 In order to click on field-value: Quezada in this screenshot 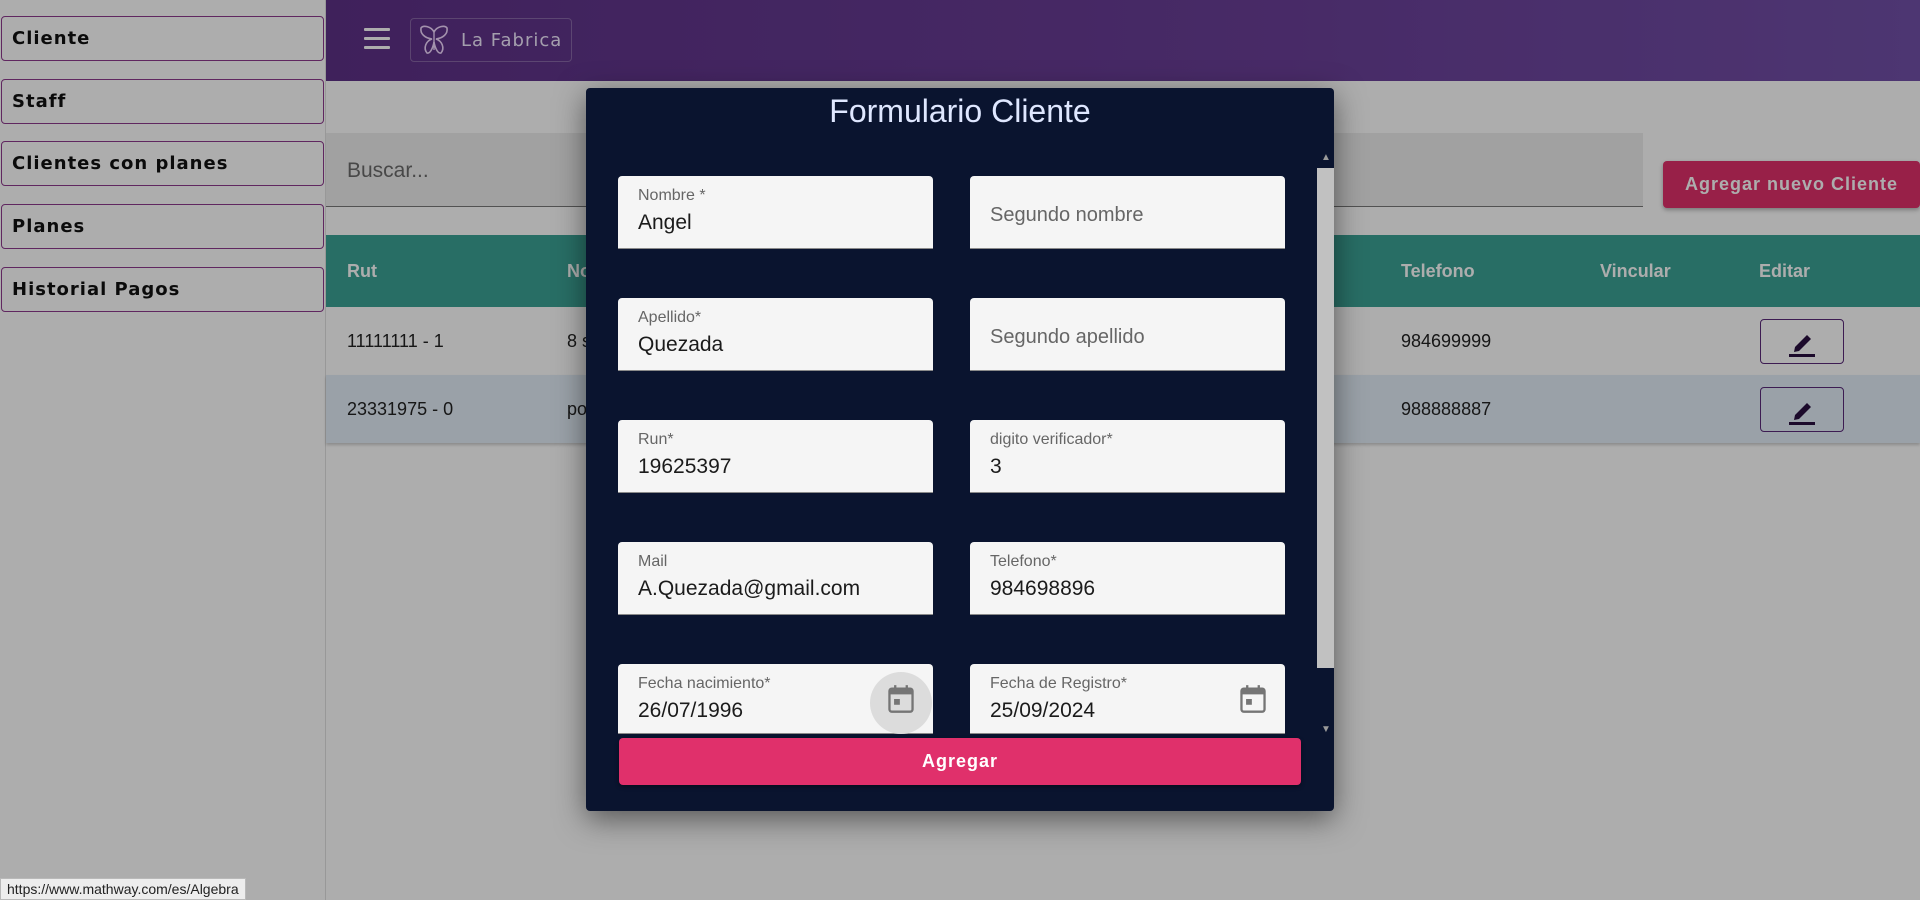, I will do `click(681, 344)`.